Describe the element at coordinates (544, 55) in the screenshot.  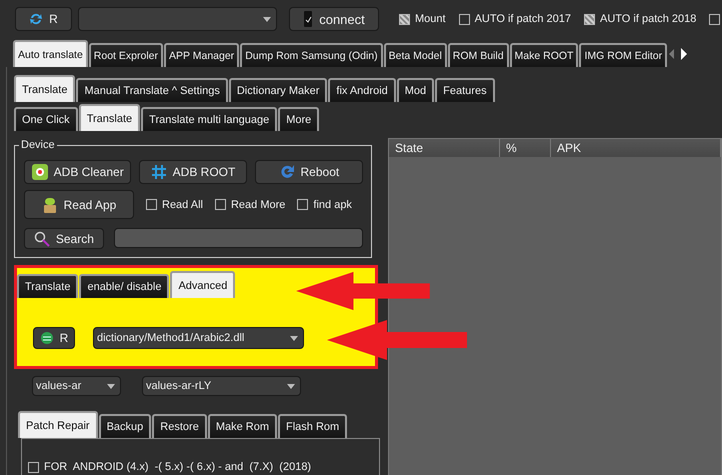
I see `tab: Make ROOT` at that location.